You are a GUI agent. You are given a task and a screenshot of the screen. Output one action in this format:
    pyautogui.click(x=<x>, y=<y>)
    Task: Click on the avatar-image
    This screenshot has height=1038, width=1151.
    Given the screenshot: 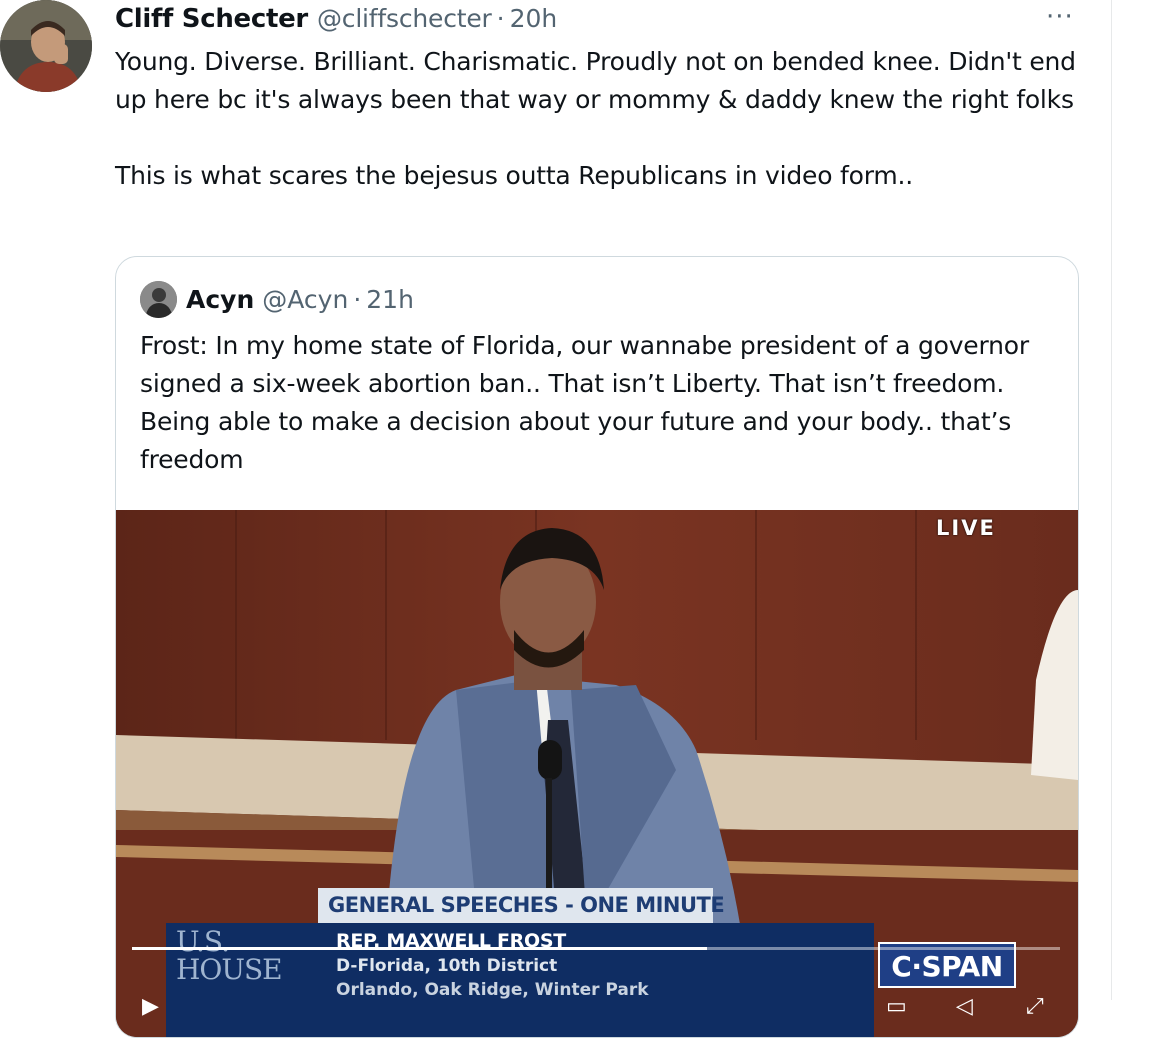 What is the action you would take?
    pyautogui.click(x=46, y=46)
    